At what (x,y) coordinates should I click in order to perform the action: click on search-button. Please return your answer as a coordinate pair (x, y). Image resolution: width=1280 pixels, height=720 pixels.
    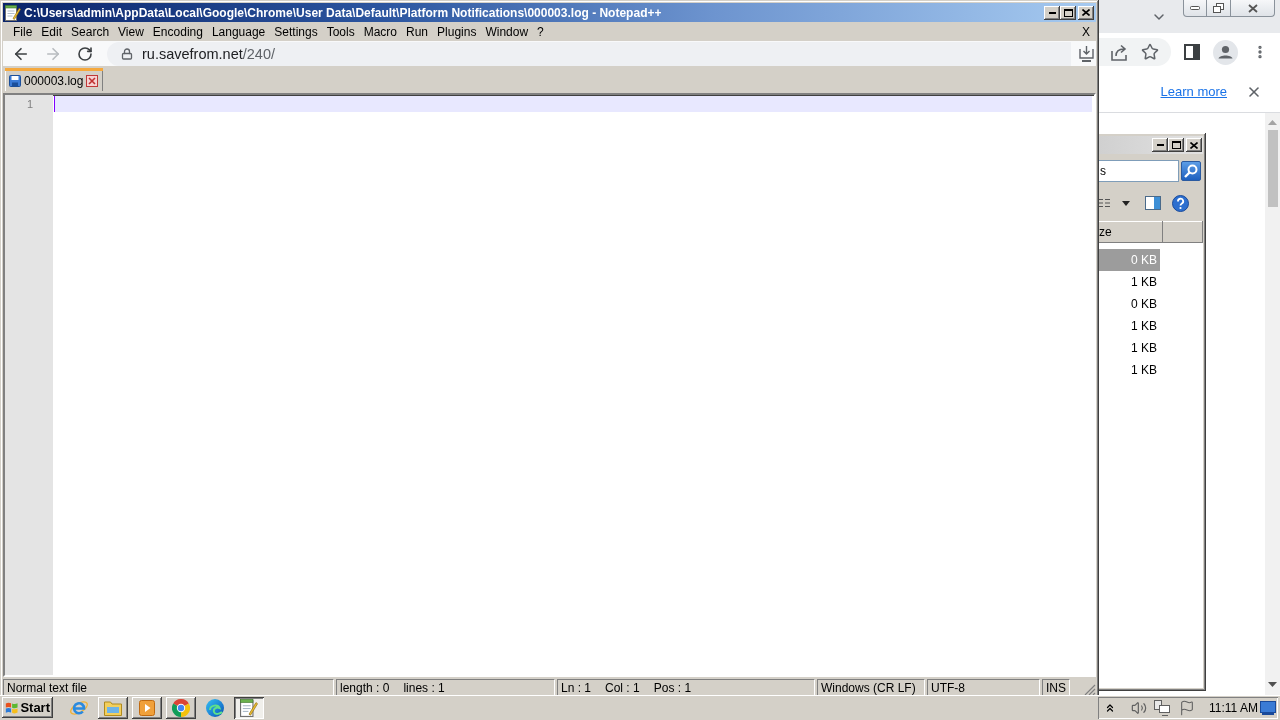
    Looking at the image, I should click on (1191, 171).